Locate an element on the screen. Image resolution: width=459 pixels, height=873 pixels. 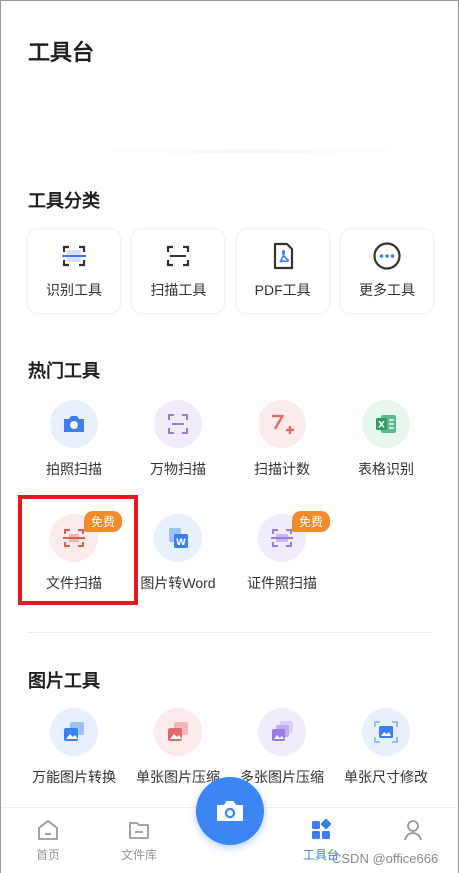
category-label: 更多工具 is located at coordinates (386, 290).